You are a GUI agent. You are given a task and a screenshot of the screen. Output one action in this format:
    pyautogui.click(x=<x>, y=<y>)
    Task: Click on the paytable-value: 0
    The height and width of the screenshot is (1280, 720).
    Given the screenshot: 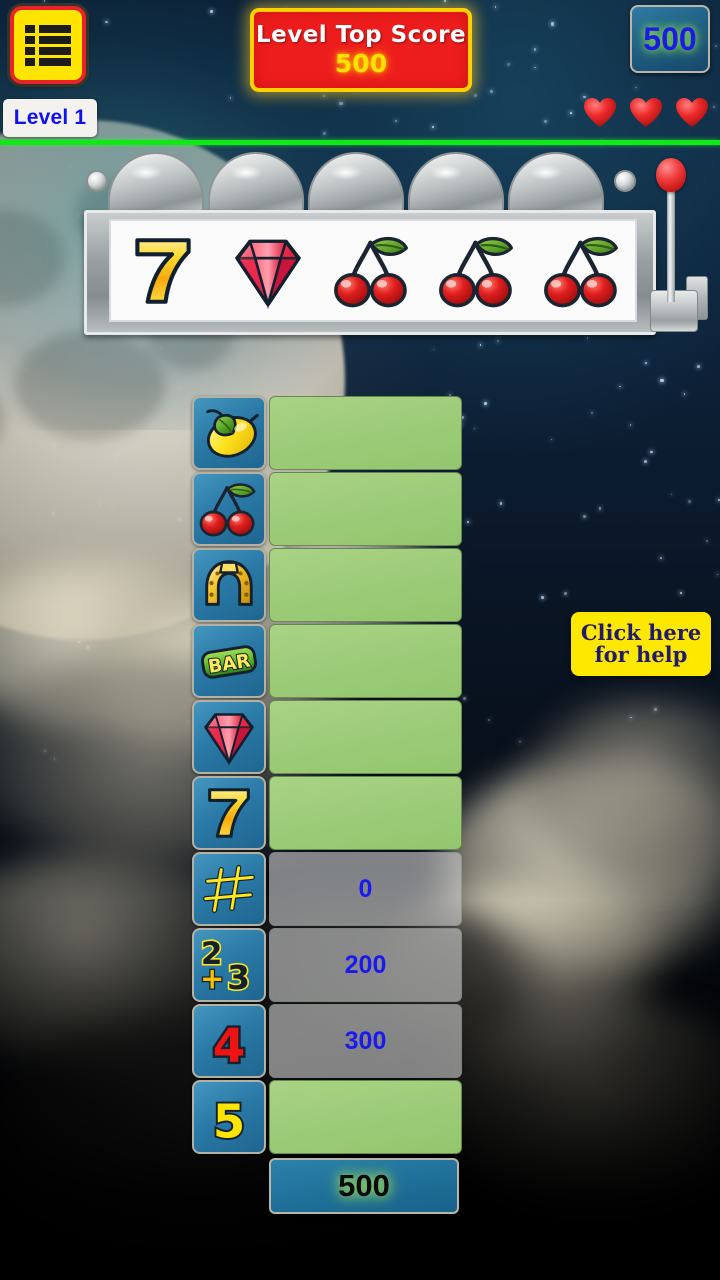 What is the action you would take?
    pyautogui.click(x=365, y=888)
    